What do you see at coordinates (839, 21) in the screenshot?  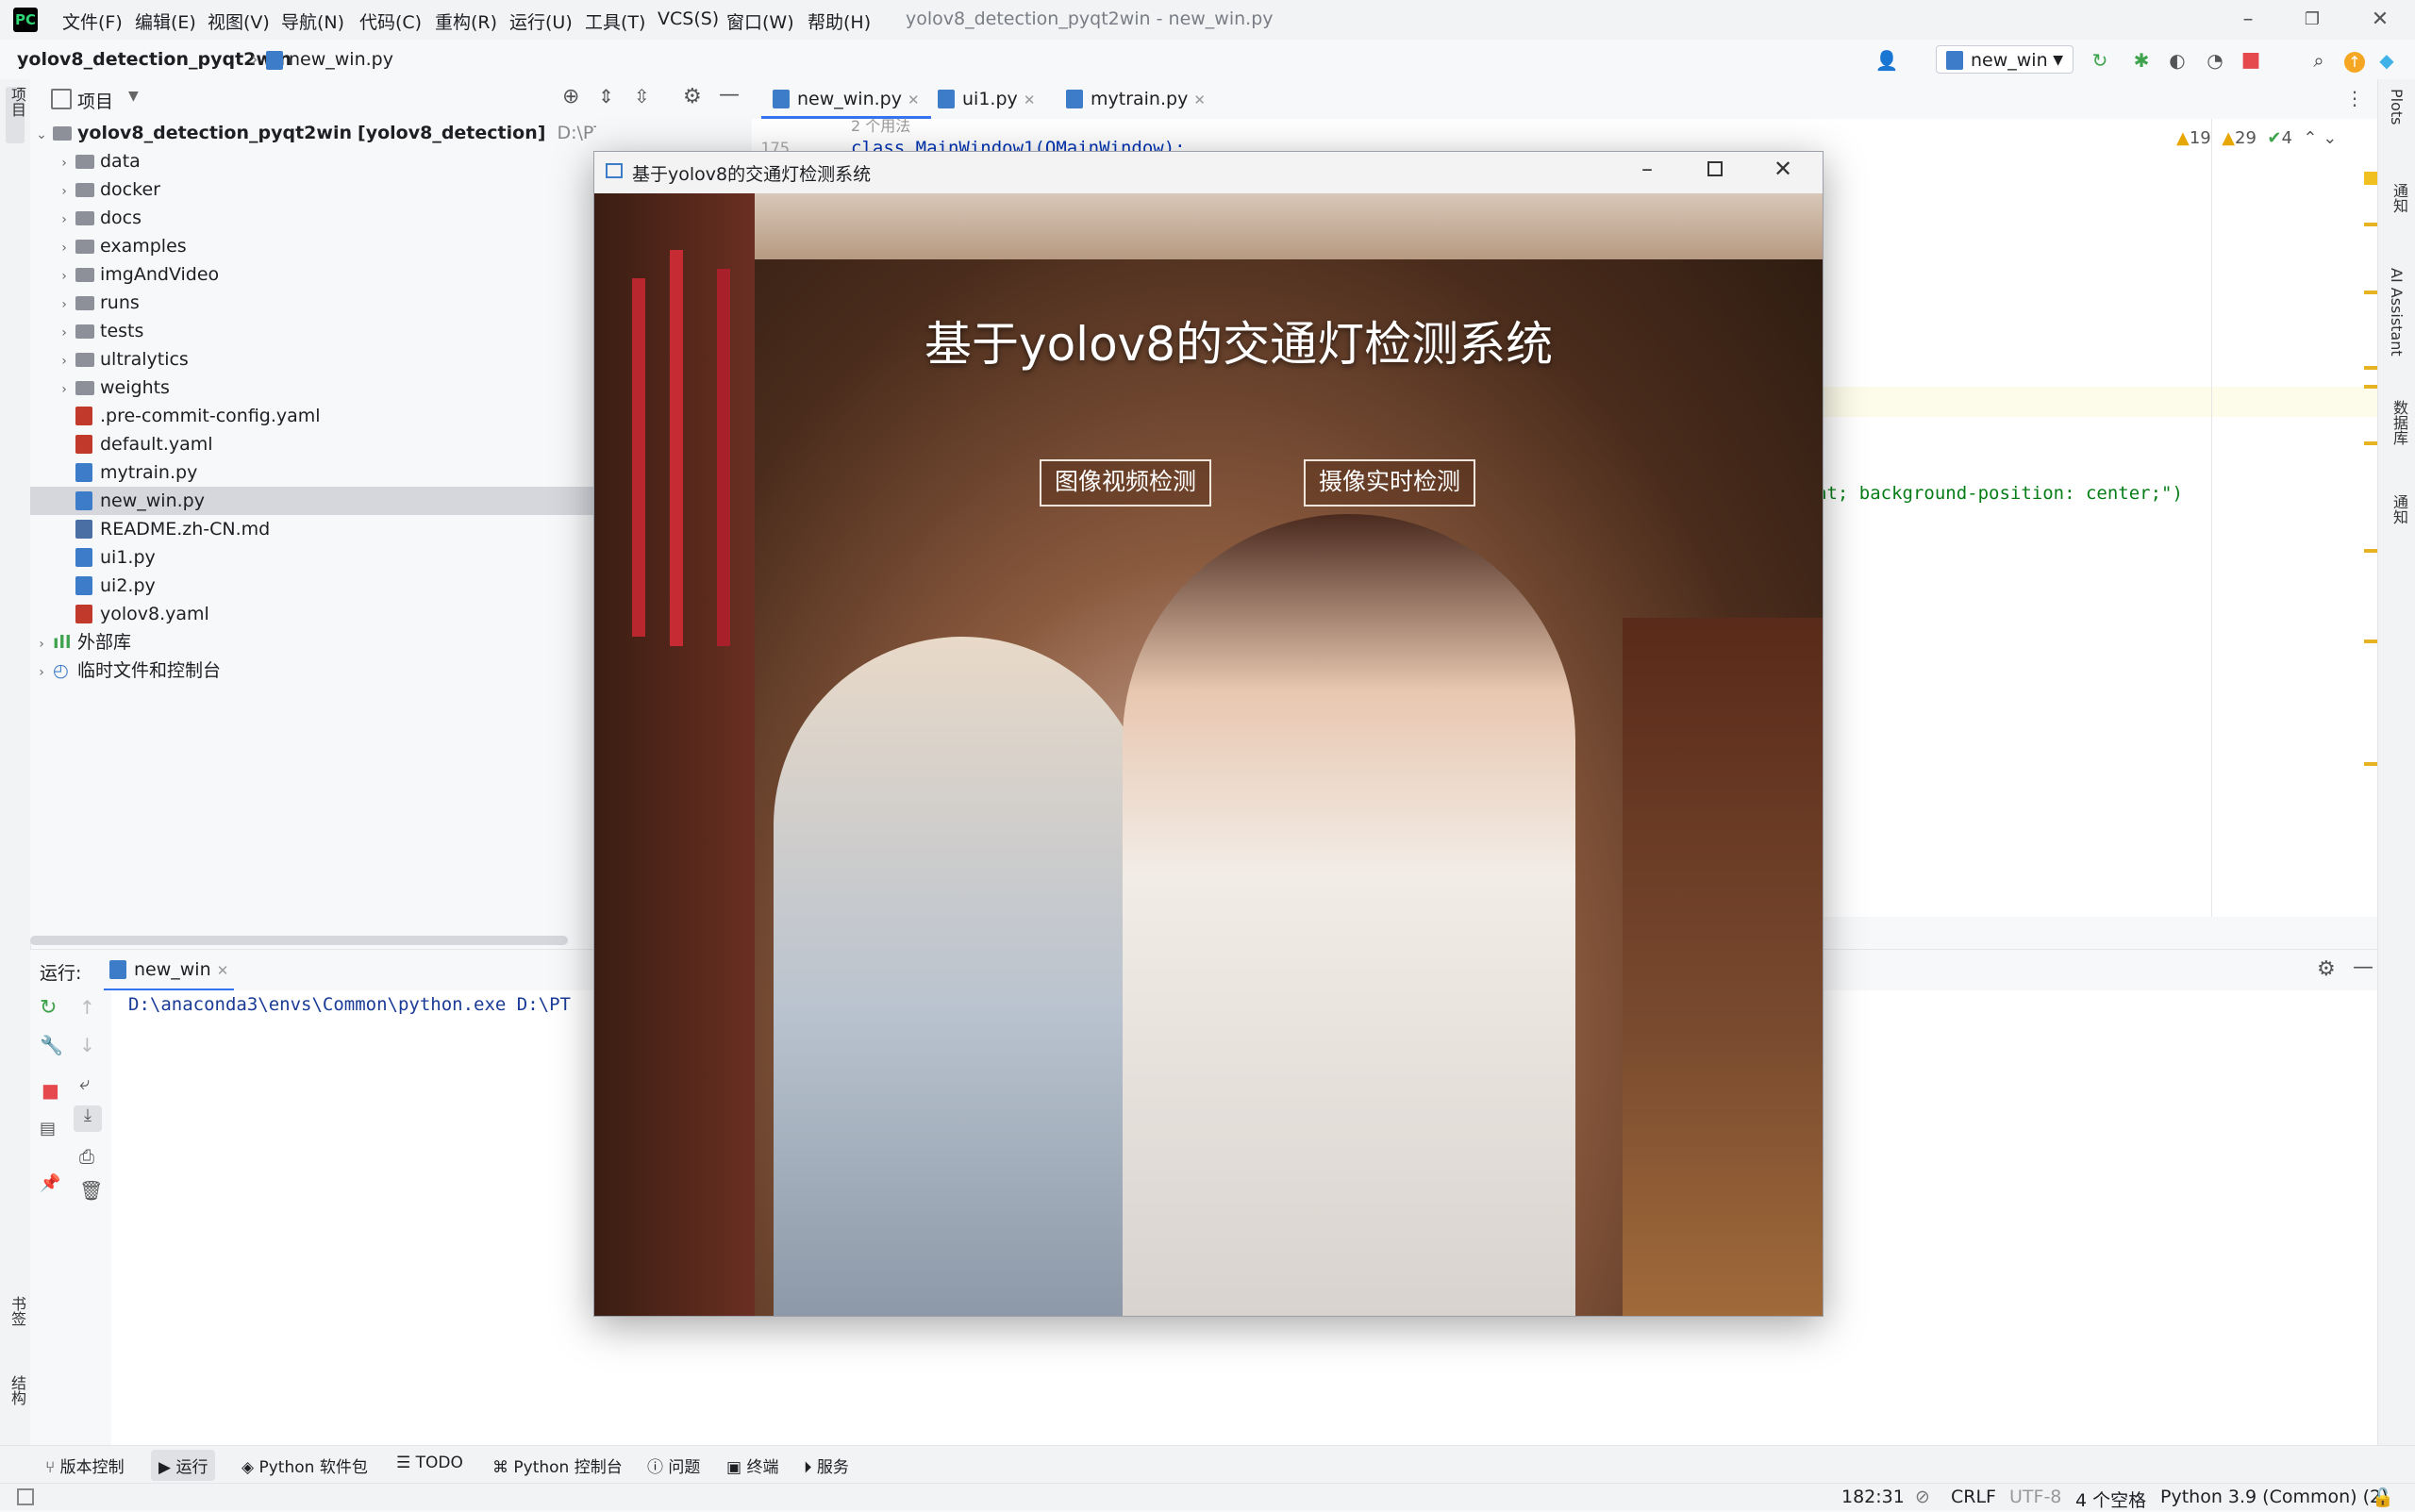 I see `menu-help: 帮助(H)` at bounding box center [839, 21].